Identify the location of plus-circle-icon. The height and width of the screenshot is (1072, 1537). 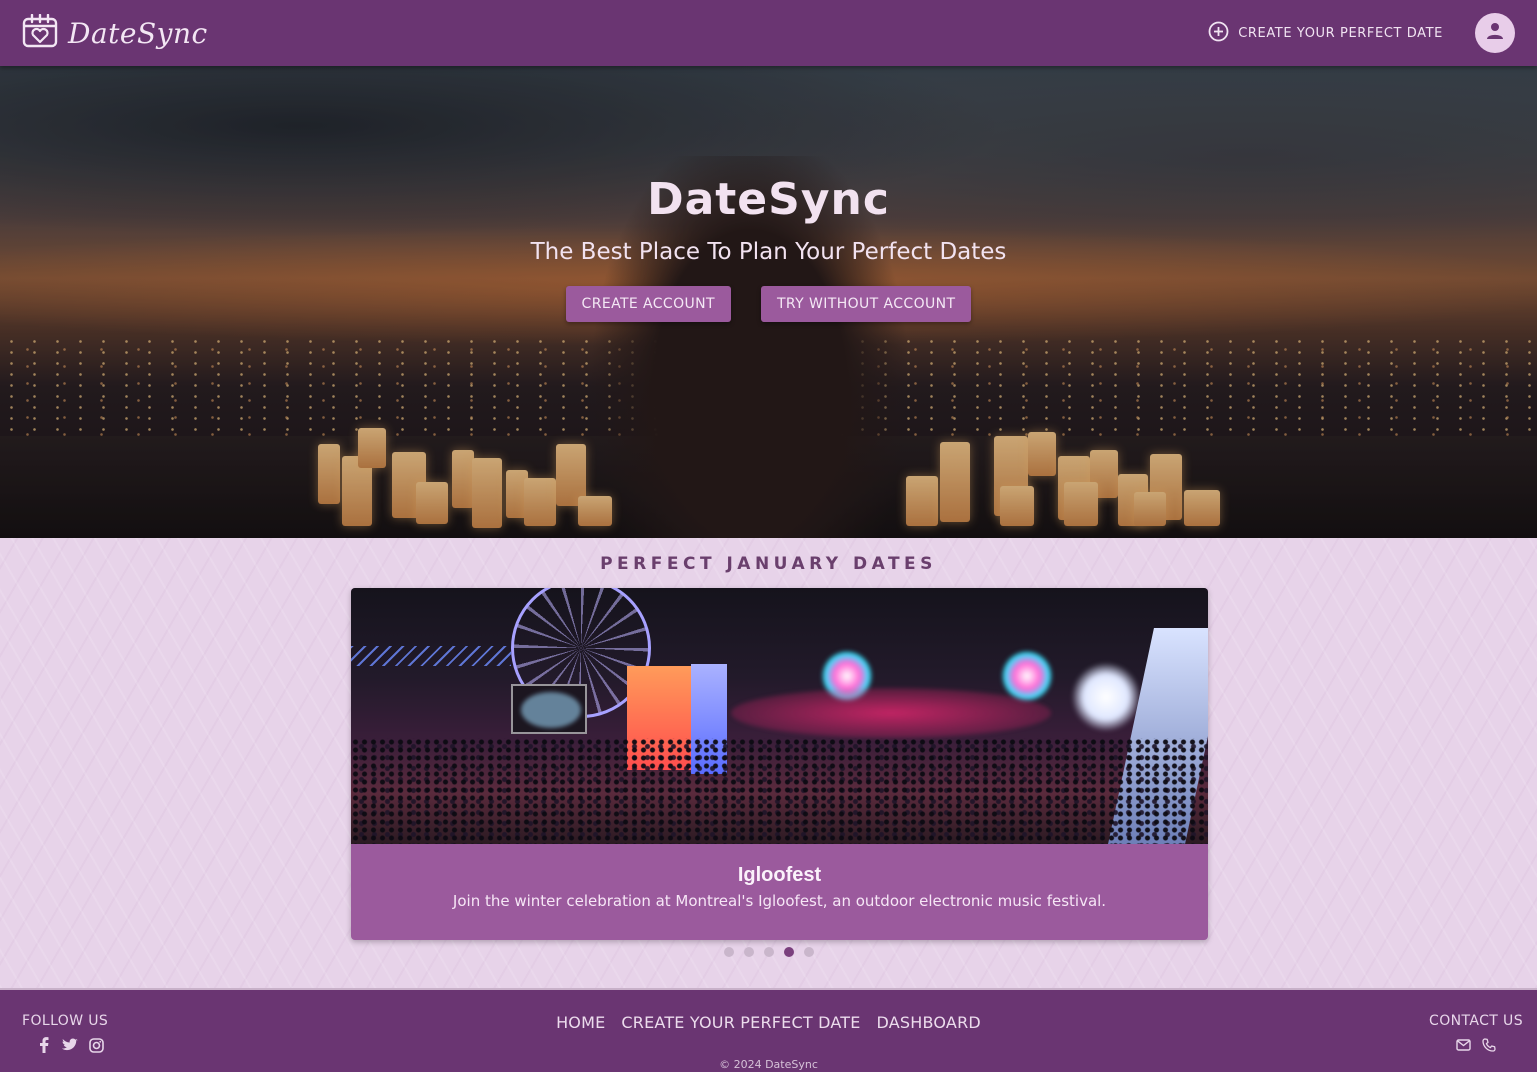
(1218, 33).